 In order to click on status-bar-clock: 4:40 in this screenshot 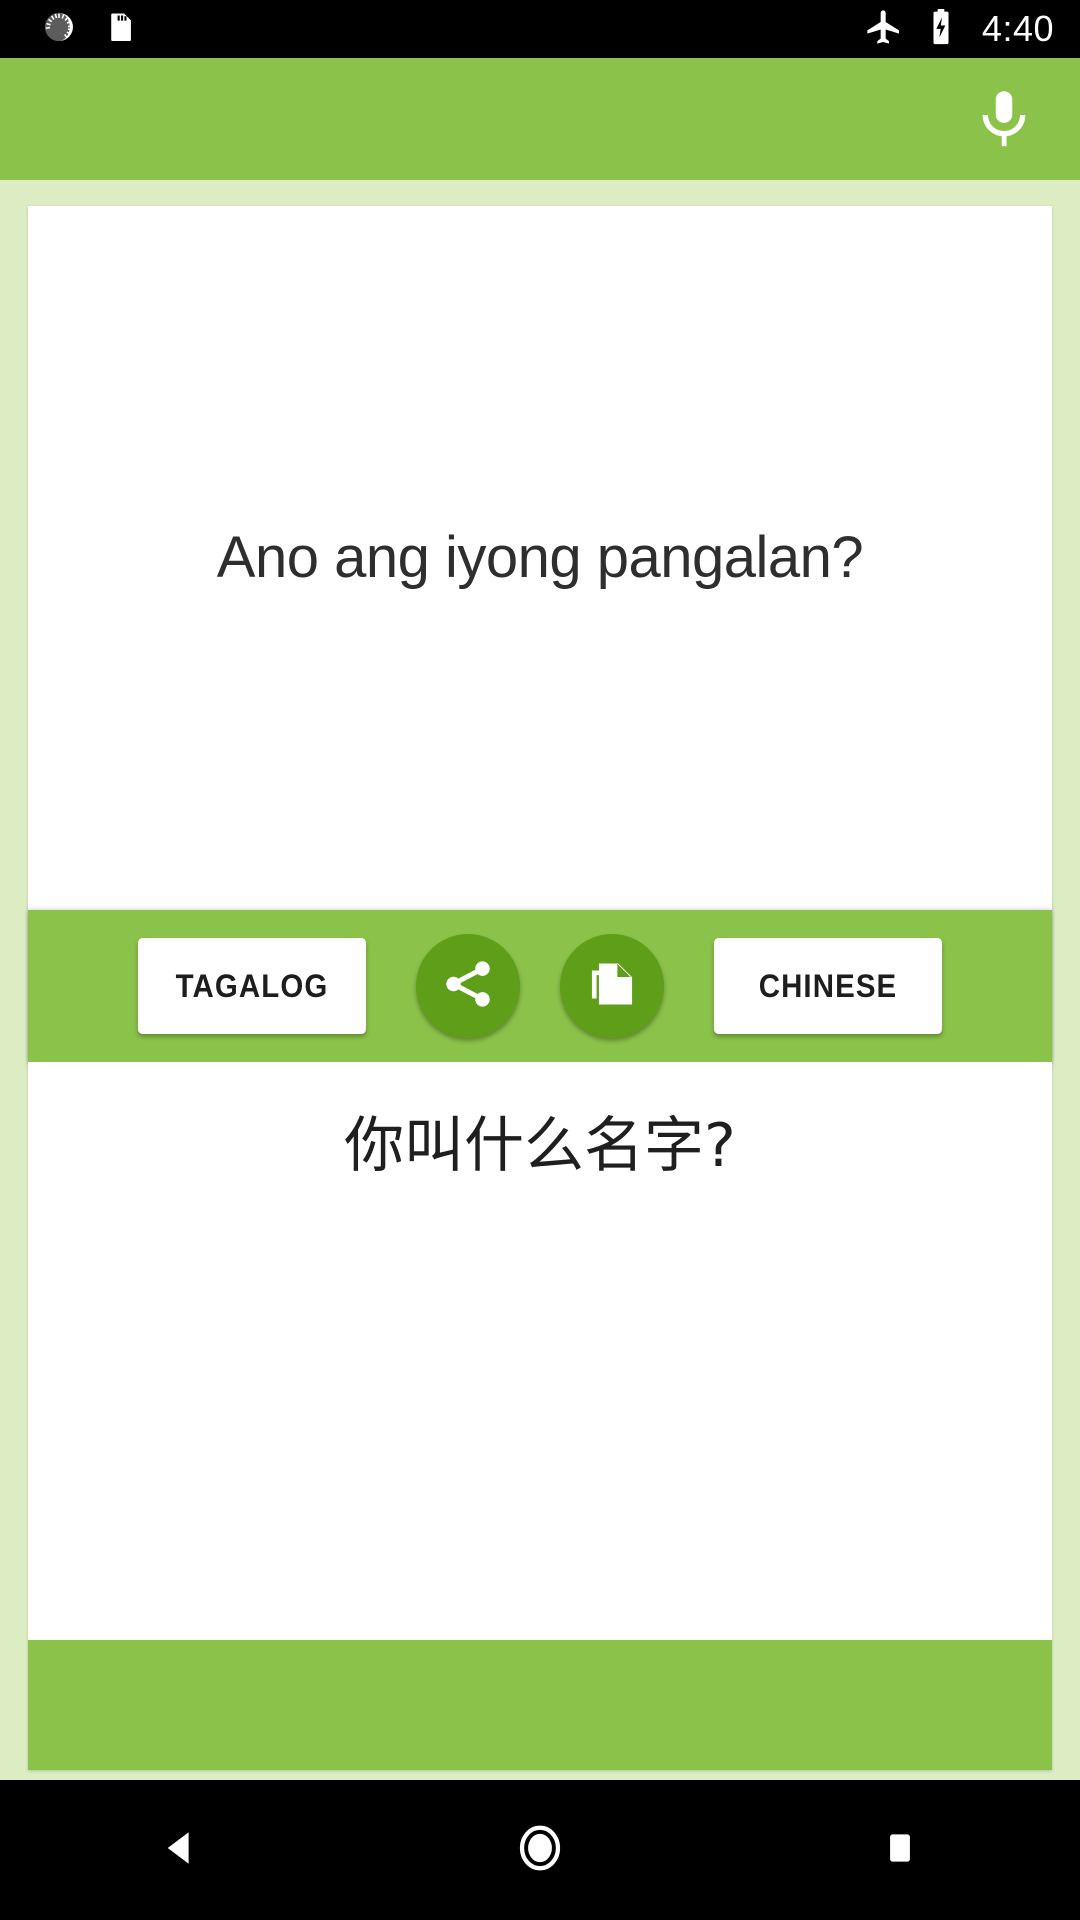, I will do `click(1017, 28)`.